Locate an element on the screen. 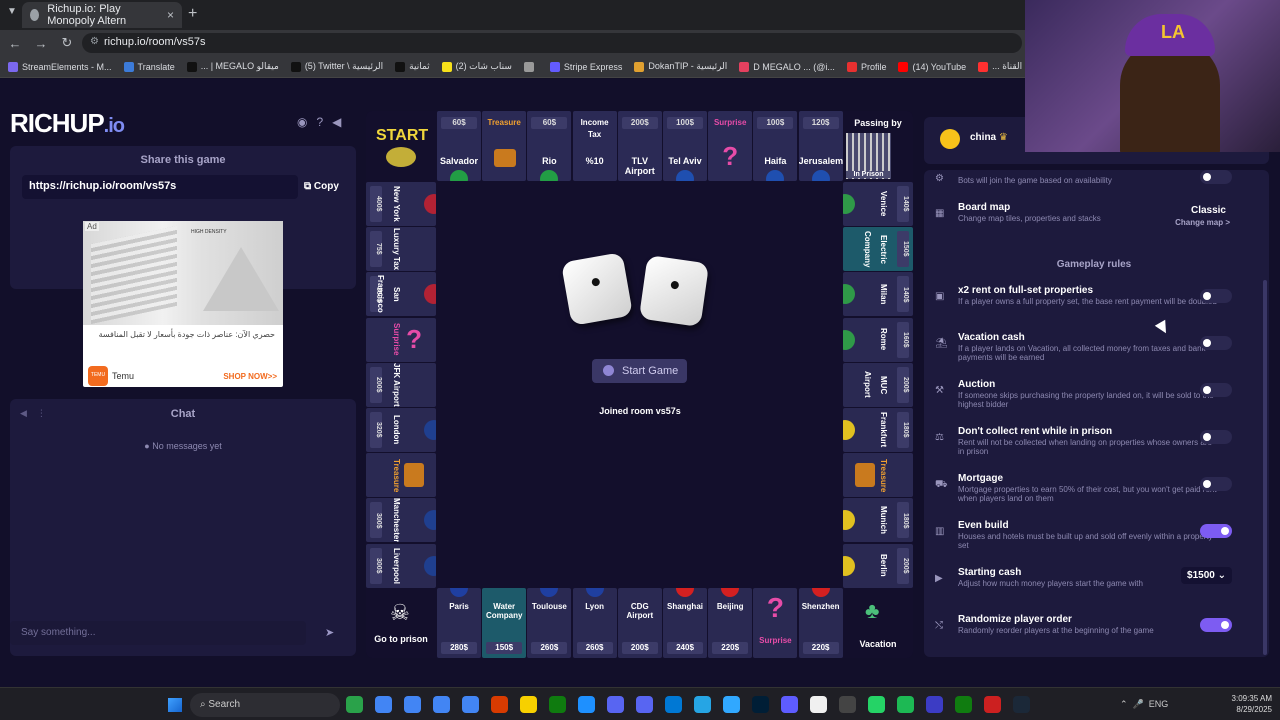 The width and height of the screenshot is (1280, 720). change-map-link: Change map > is located at coordinates (1202, 222).